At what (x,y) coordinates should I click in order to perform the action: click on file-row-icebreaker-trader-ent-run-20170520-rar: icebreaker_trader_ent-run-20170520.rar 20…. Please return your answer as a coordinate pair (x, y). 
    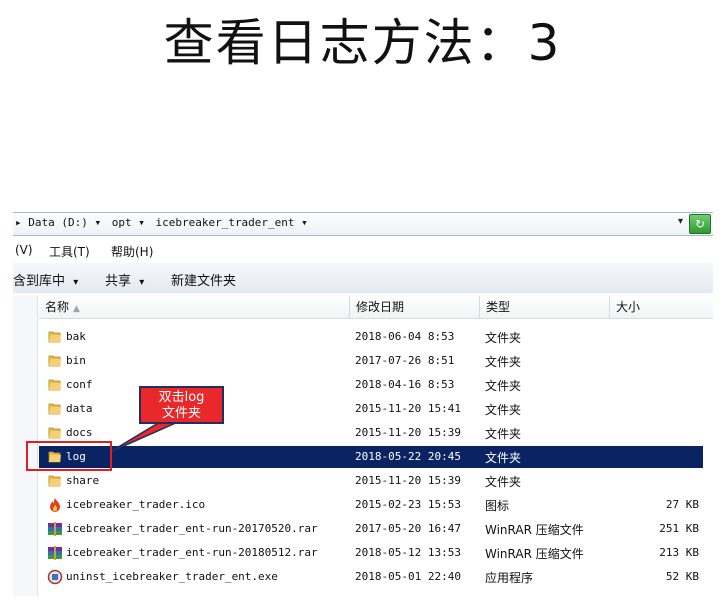
    Looking at the image, I should click on (371, 529).